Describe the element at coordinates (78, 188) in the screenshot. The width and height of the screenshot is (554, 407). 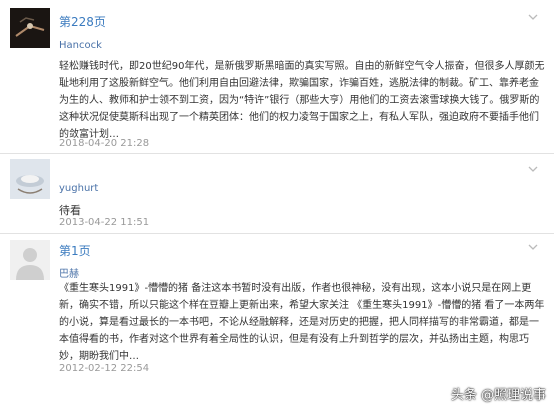
I see `author-name: yughurt` at that location.